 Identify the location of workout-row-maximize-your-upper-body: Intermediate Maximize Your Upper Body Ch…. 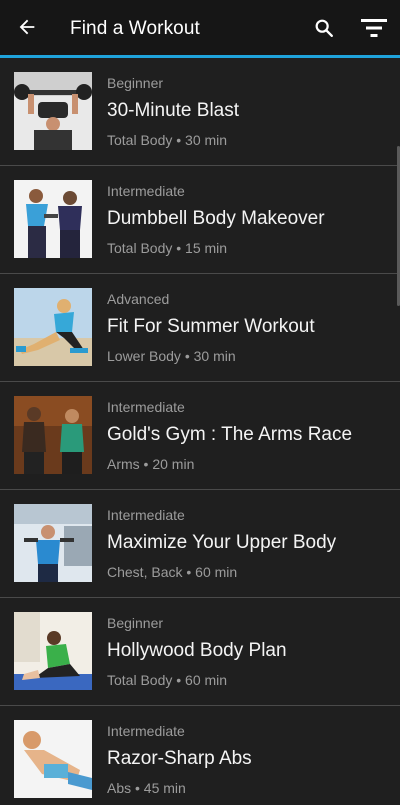
(200, 544).